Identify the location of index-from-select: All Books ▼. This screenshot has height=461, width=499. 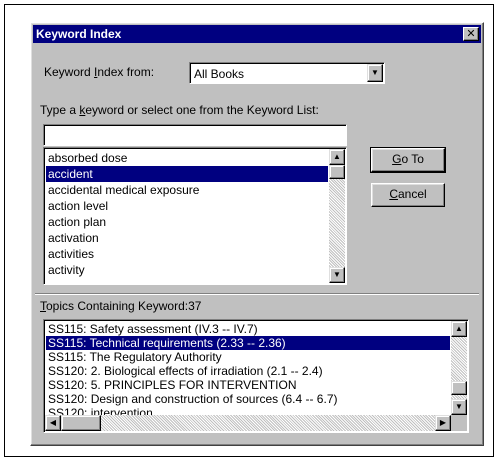
(287, 73).